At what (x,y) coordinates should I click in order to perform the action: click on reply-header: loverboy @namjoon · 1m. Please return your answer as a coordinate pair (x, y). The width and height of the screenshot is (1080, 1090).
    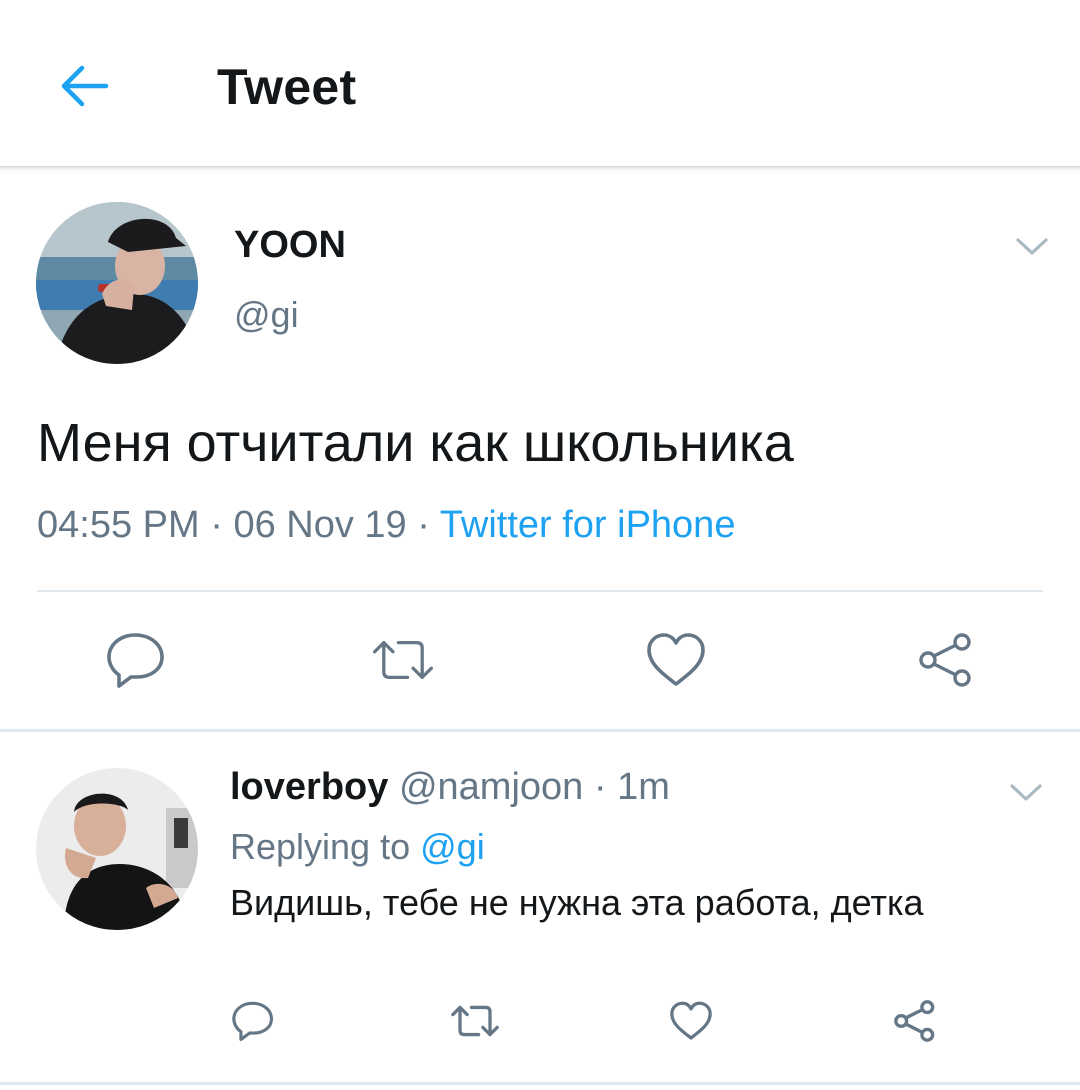
    Looking at the image, I should click on (450, 787).